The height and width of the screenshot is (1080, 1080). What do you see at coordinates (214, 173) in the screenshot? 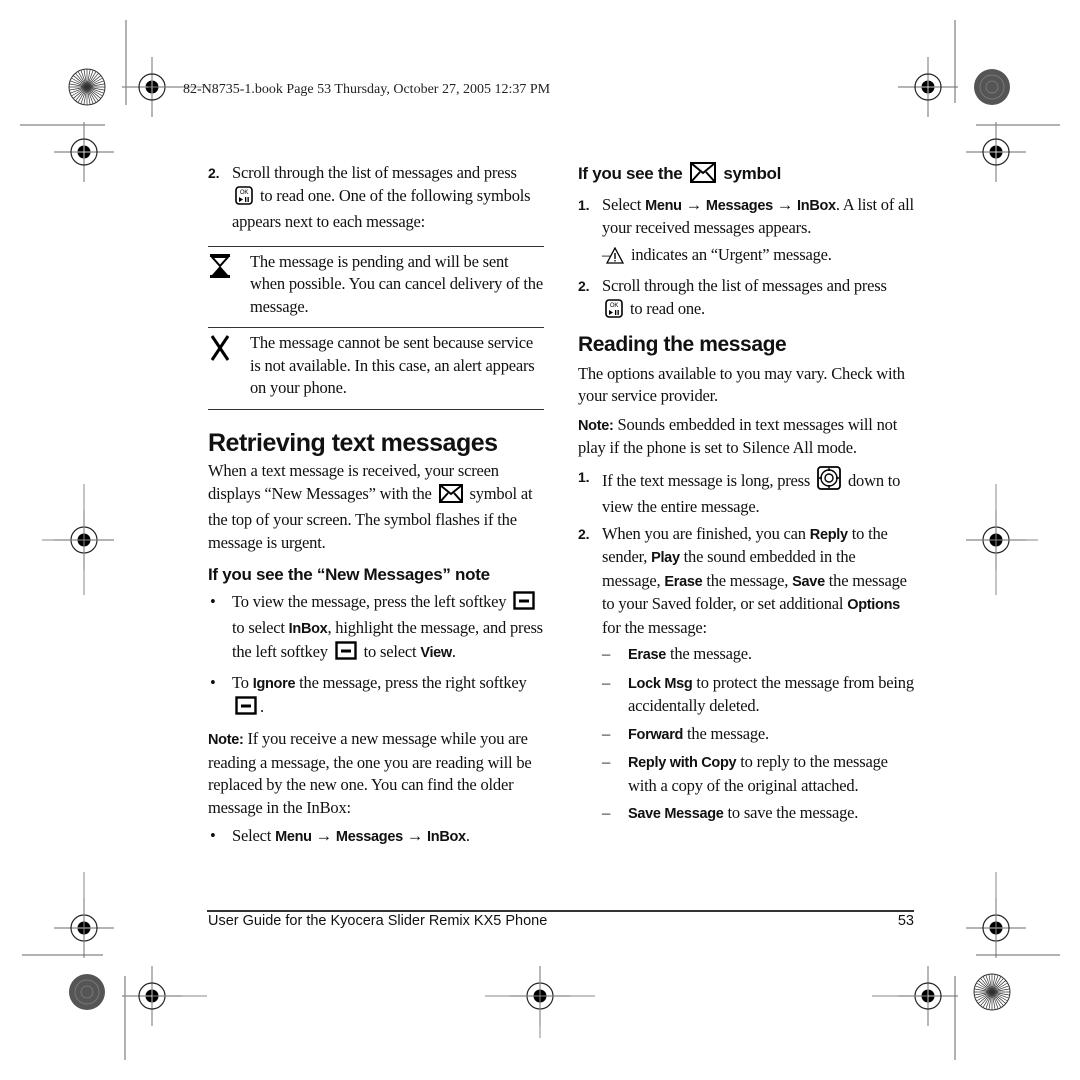
I see `step-number: 2.` at bounding box center [214, 173].